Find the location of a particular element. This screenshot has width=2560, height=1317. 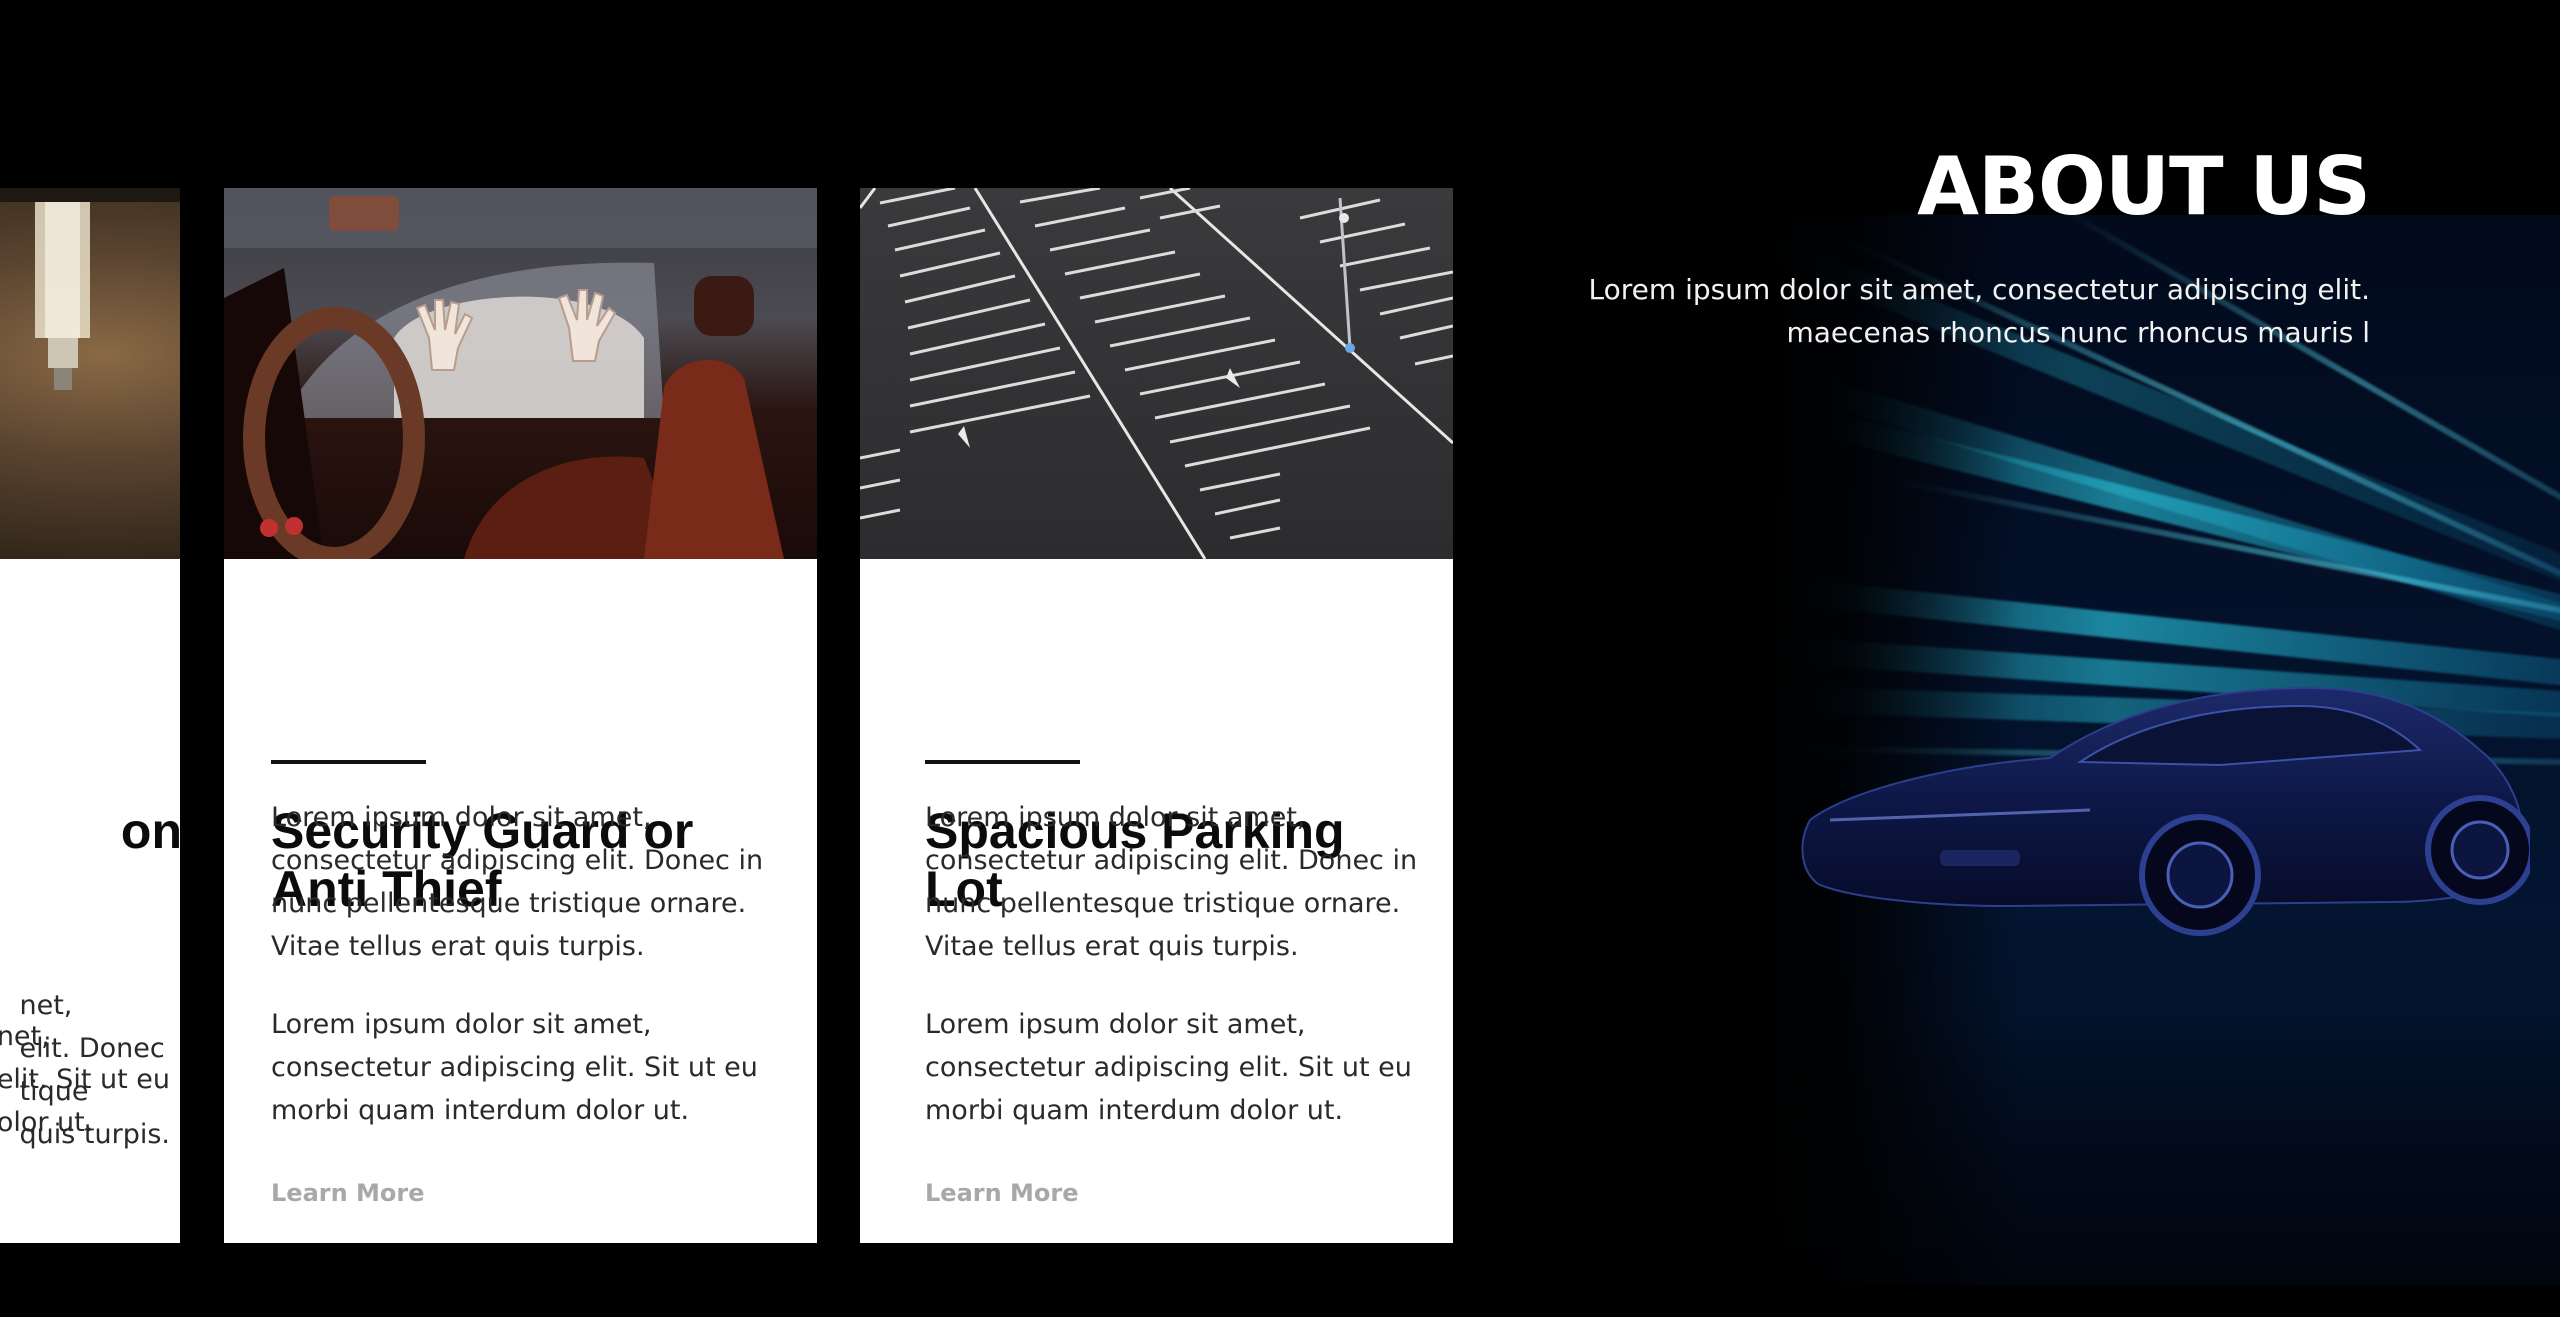

sports-car-icon is located at coordinates (2165, 811).